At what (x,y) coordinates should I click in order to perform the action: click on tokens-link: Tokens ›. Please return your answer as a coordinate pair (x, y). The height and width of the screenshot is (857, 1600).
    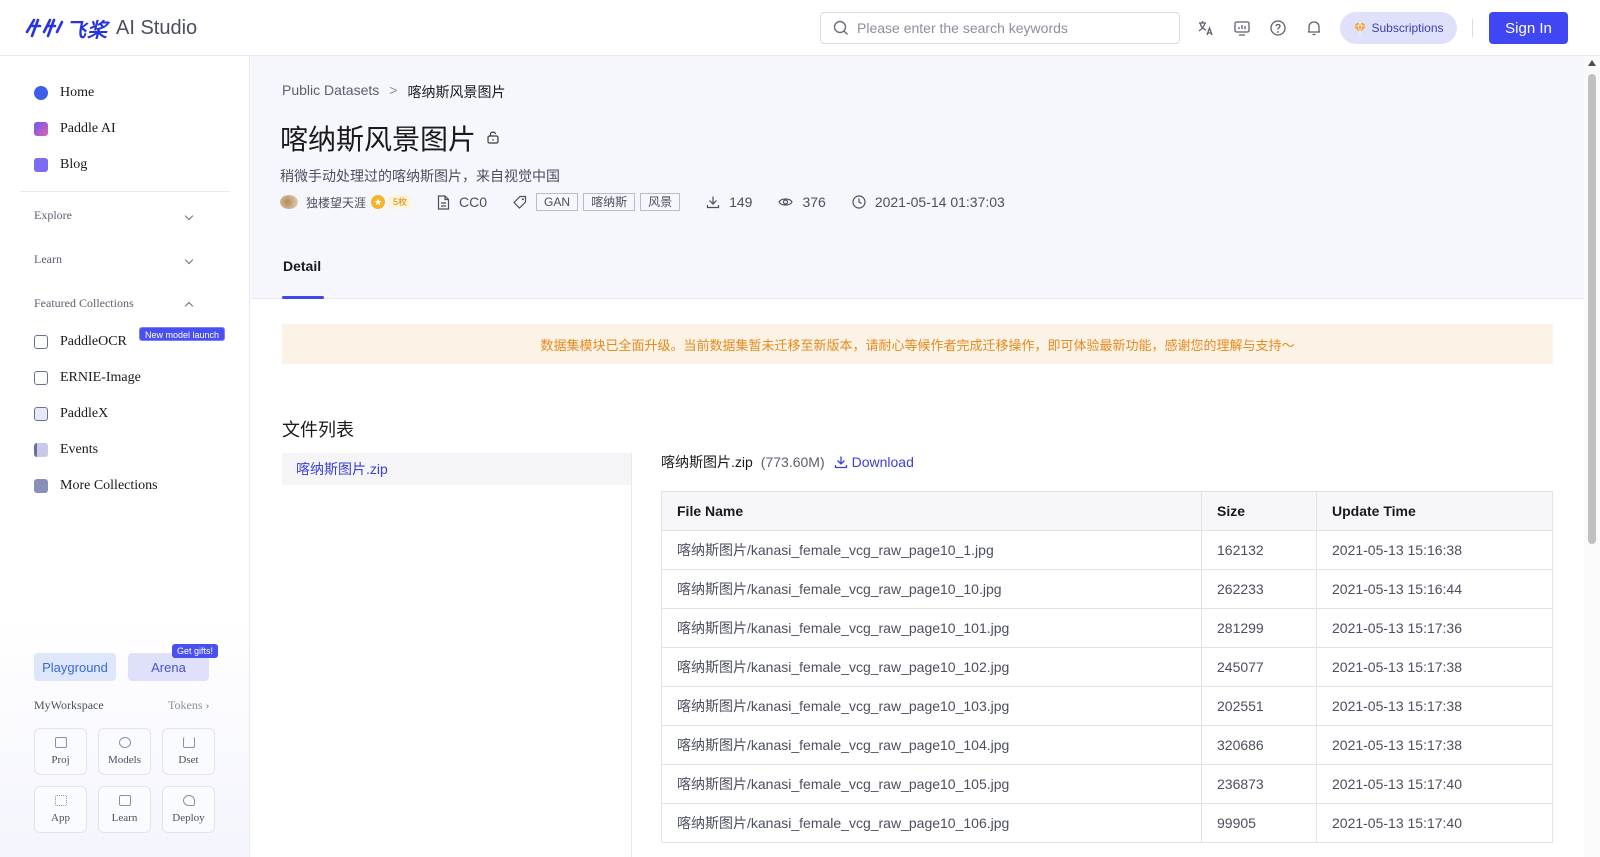
    Looking at the image, I should click on (189, 705).